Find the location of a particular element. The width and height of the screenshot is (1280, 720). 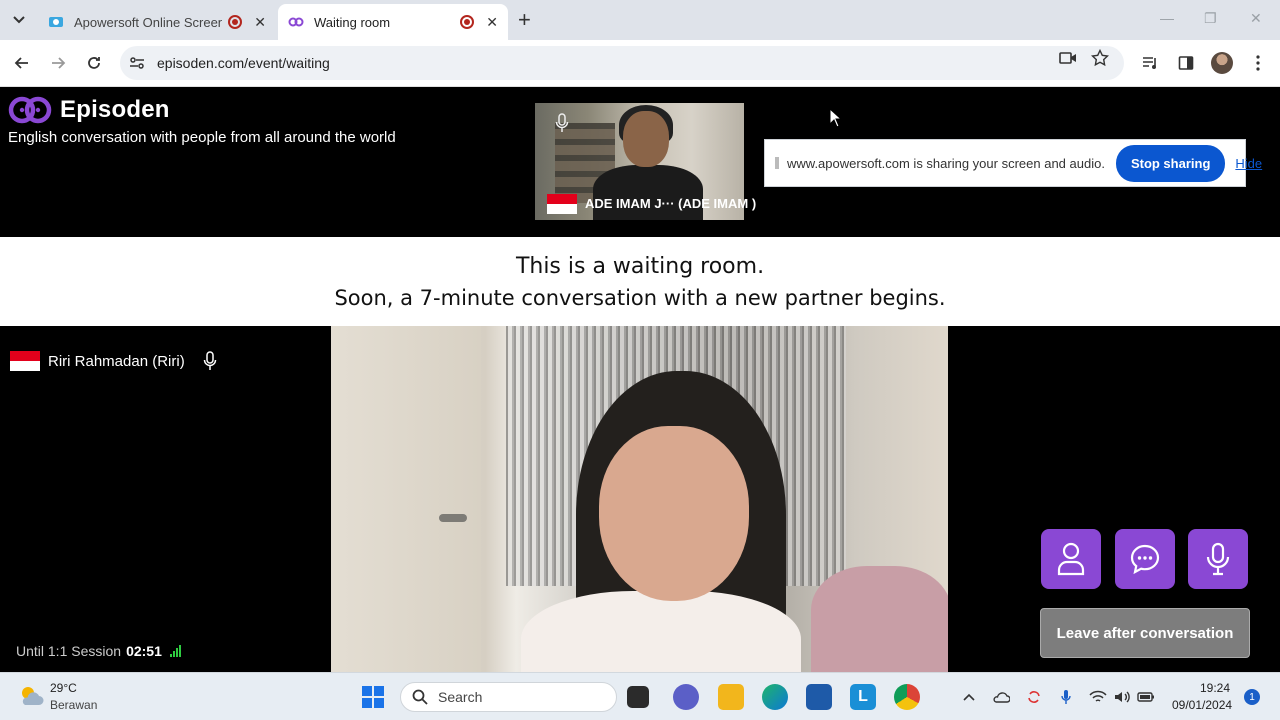

session-countdown: 02:51 is located at coordinates (144, 651).